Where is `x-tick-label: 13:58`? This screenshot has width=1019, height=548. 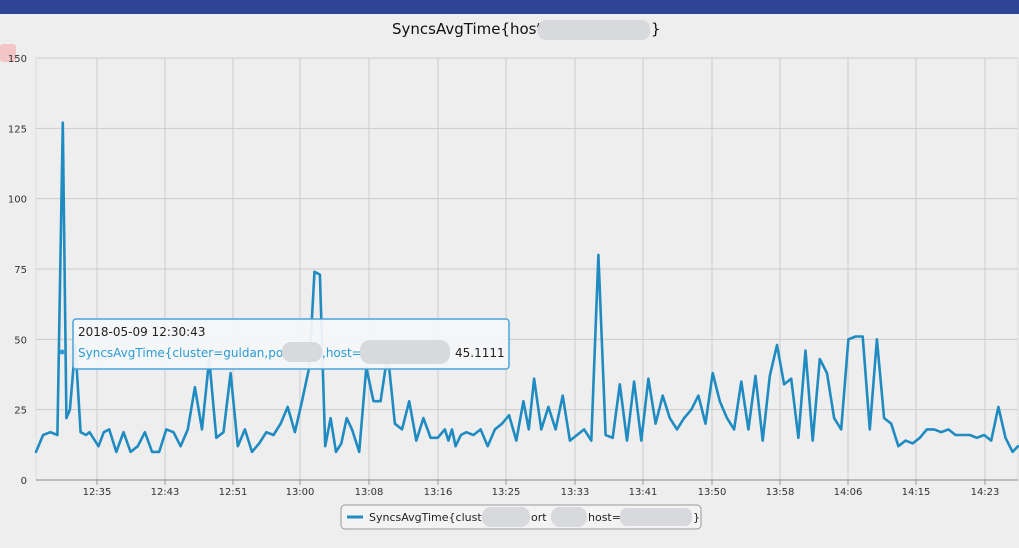 x-tick-label: 13:58 is located at coordinates (780, 492).